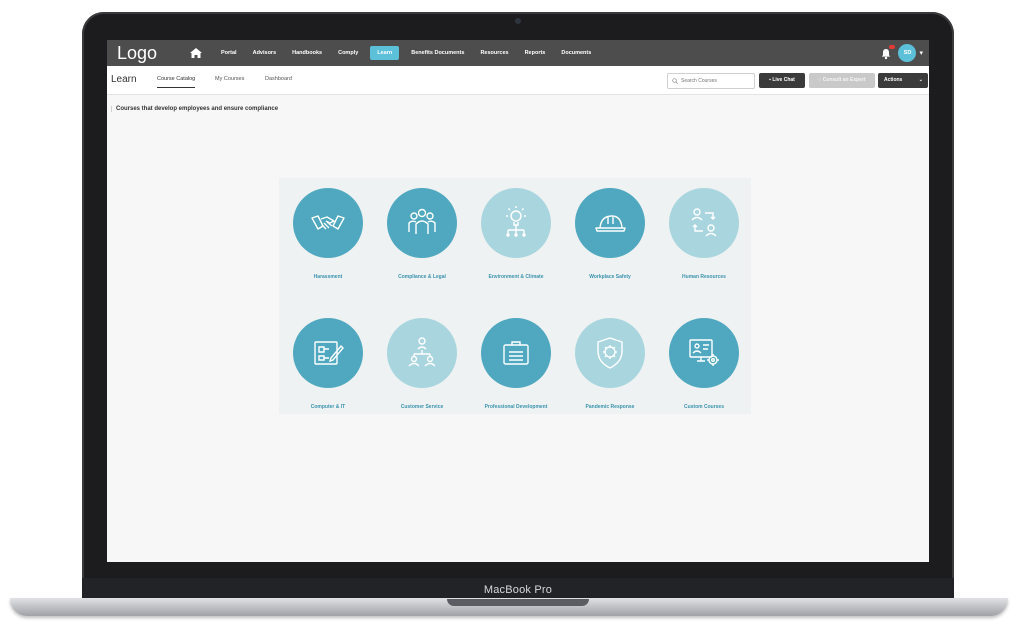  I want to click on org-chart-icon, so click(422, 352).